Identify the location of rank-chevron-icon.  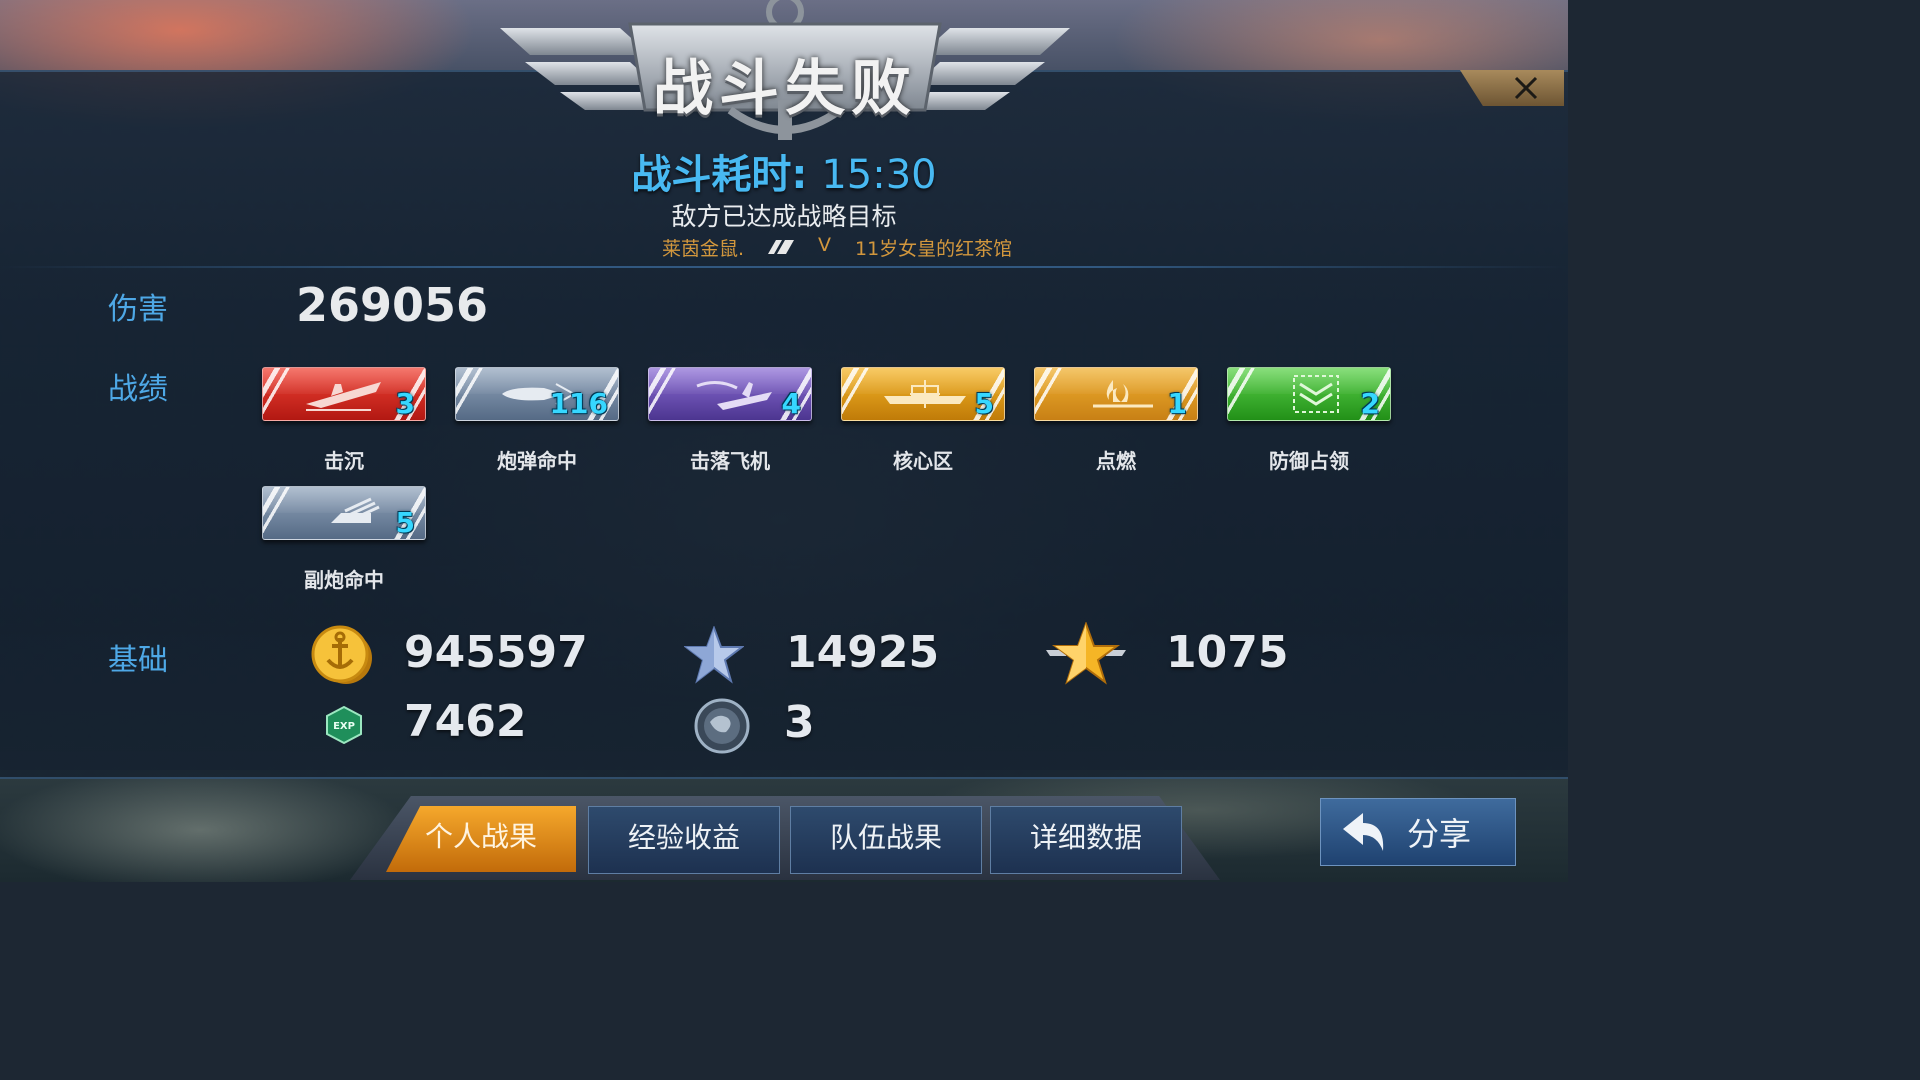
(781, 247).